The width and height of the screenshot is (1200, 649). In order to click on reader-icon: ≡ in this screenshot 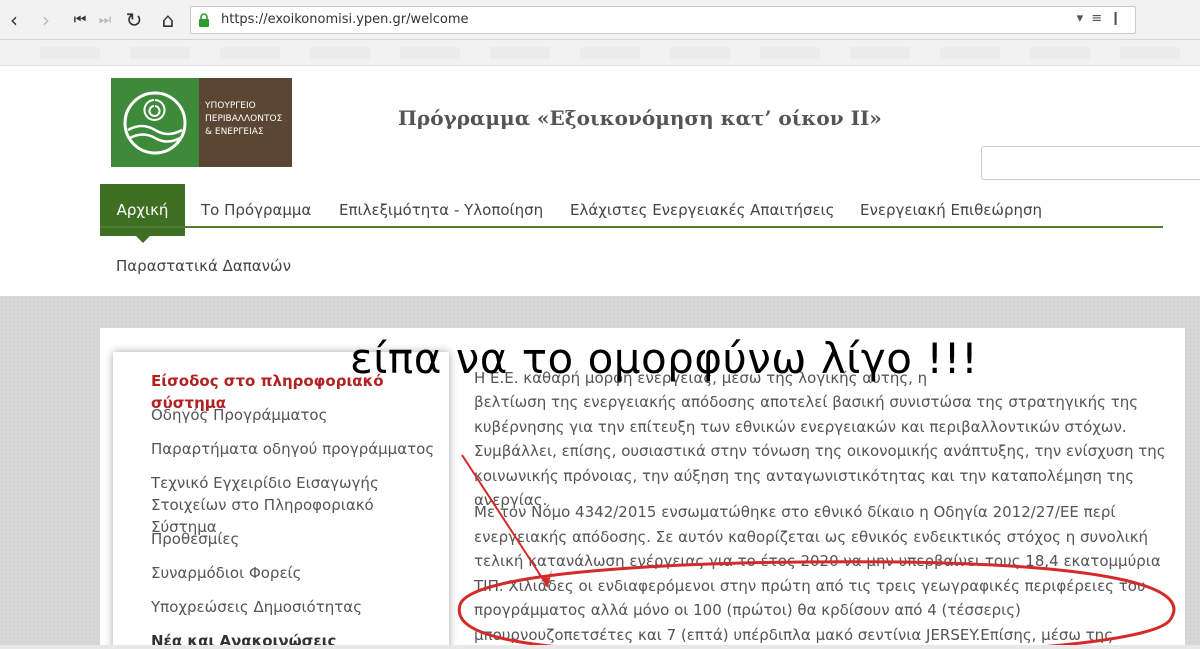, I will do `click(1100, 18)`.